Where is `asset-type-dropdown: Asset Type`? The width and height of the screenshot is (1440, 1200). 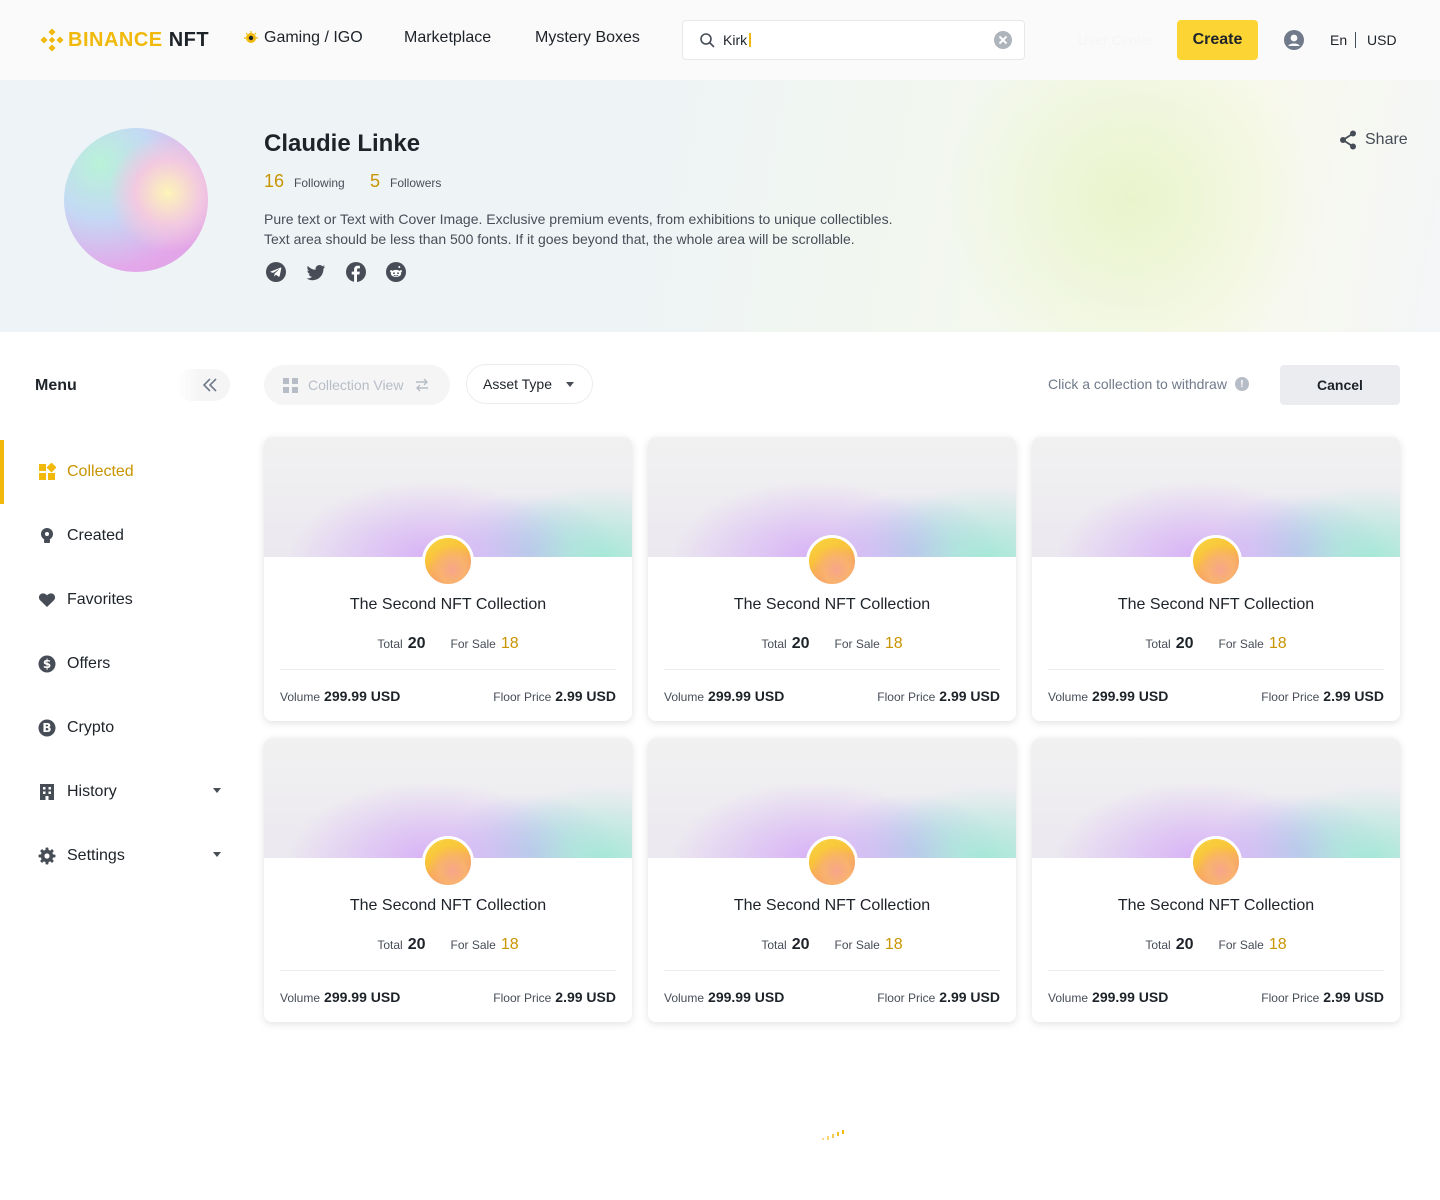
asset-type-dropdown: Asset Type is located at coordinates (529, 384).